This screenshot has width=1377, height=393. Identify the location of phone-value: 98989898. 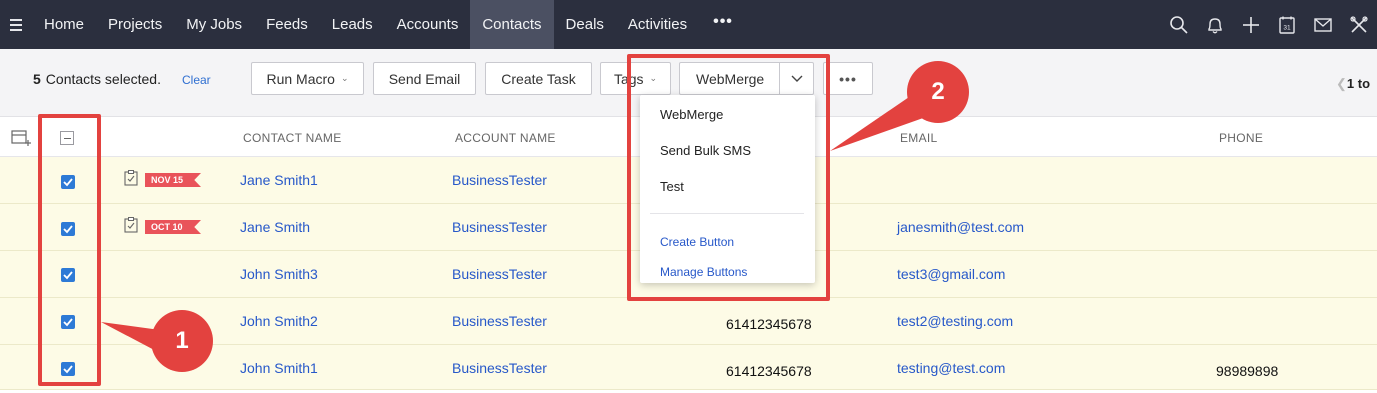
(1247, 371).